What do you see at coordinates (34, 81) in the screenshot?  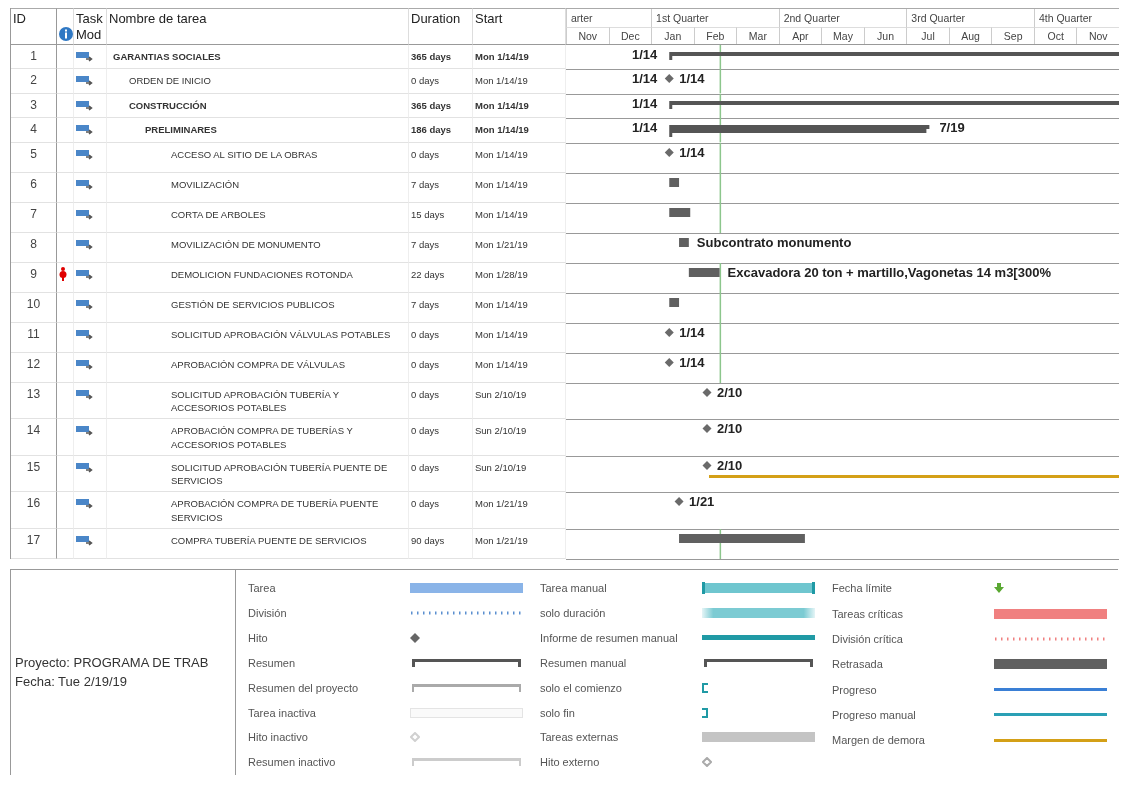 I see `row-id: 2` at bounding box center [34, 81].